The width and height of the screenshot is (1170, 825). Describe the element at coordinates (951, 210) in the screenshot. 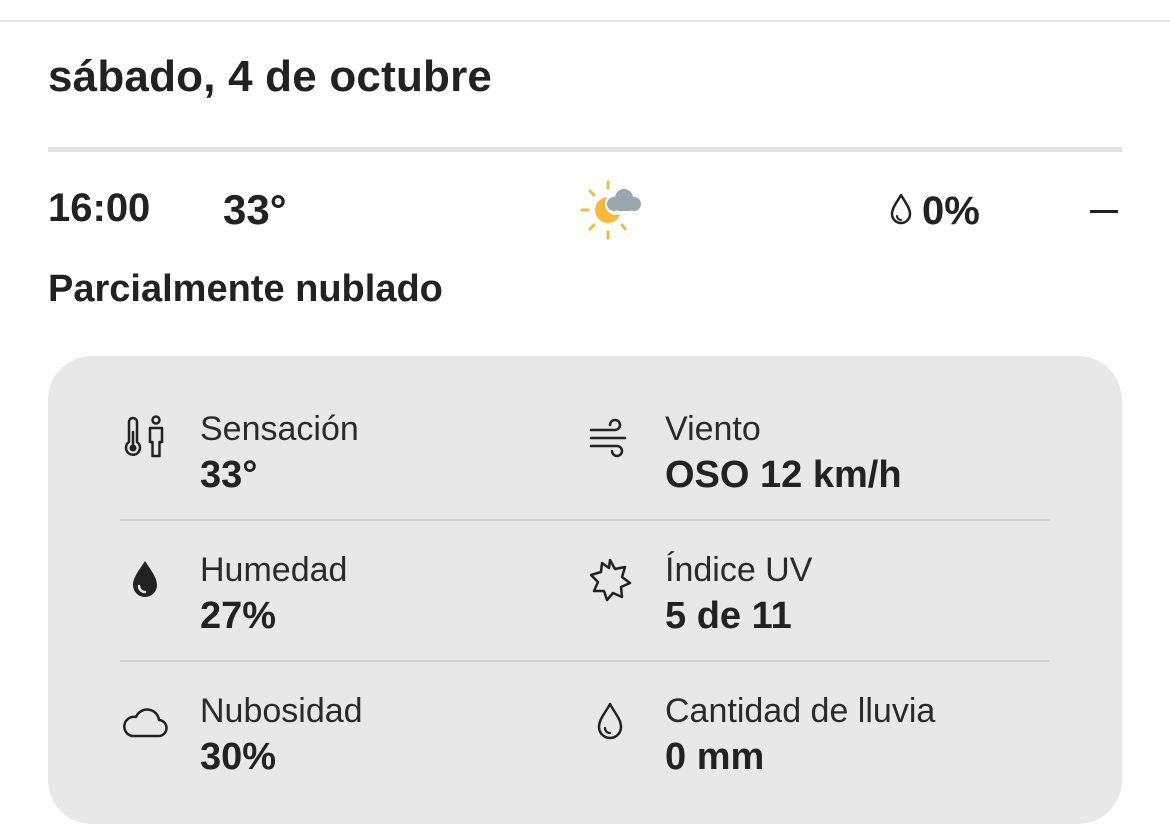

I see `precipitation-value: 0%` at that location.